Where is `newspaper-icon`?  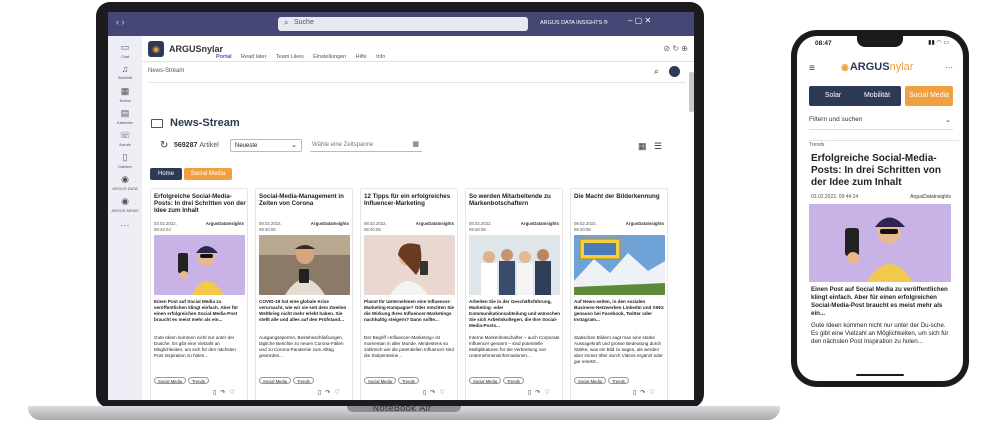
newspaper-icon is located at coordinates (157, 123).